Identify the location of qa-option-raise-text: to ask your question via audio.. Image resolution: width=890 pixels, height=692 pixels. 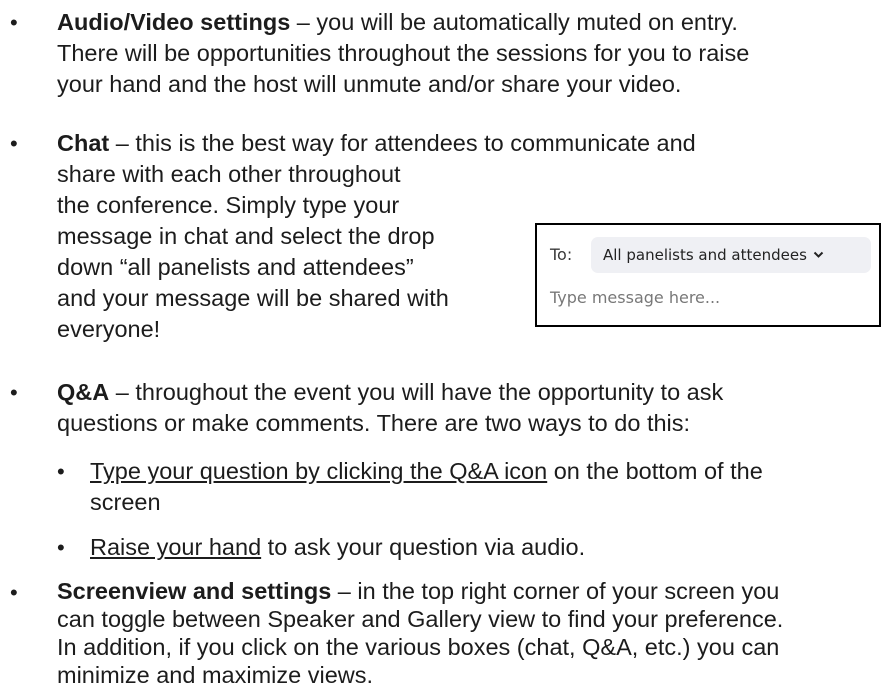
(423, 547).